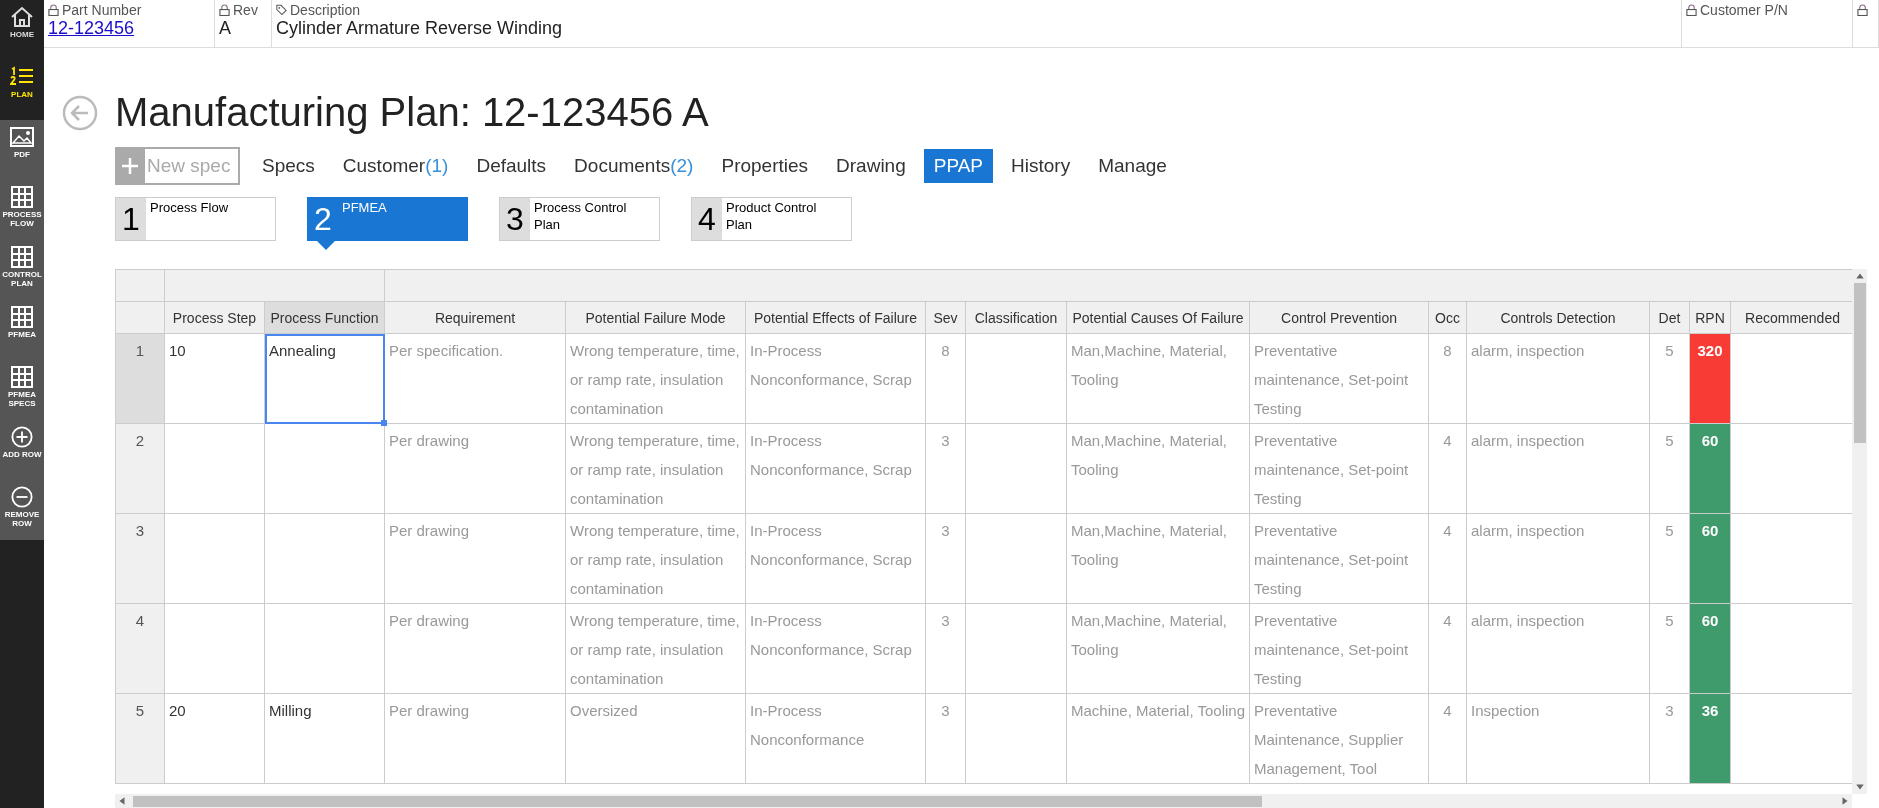 This screenshot has height=808, width=1879. I want to click on table-cell: In-Process Nonconformance, so click(835, 738).